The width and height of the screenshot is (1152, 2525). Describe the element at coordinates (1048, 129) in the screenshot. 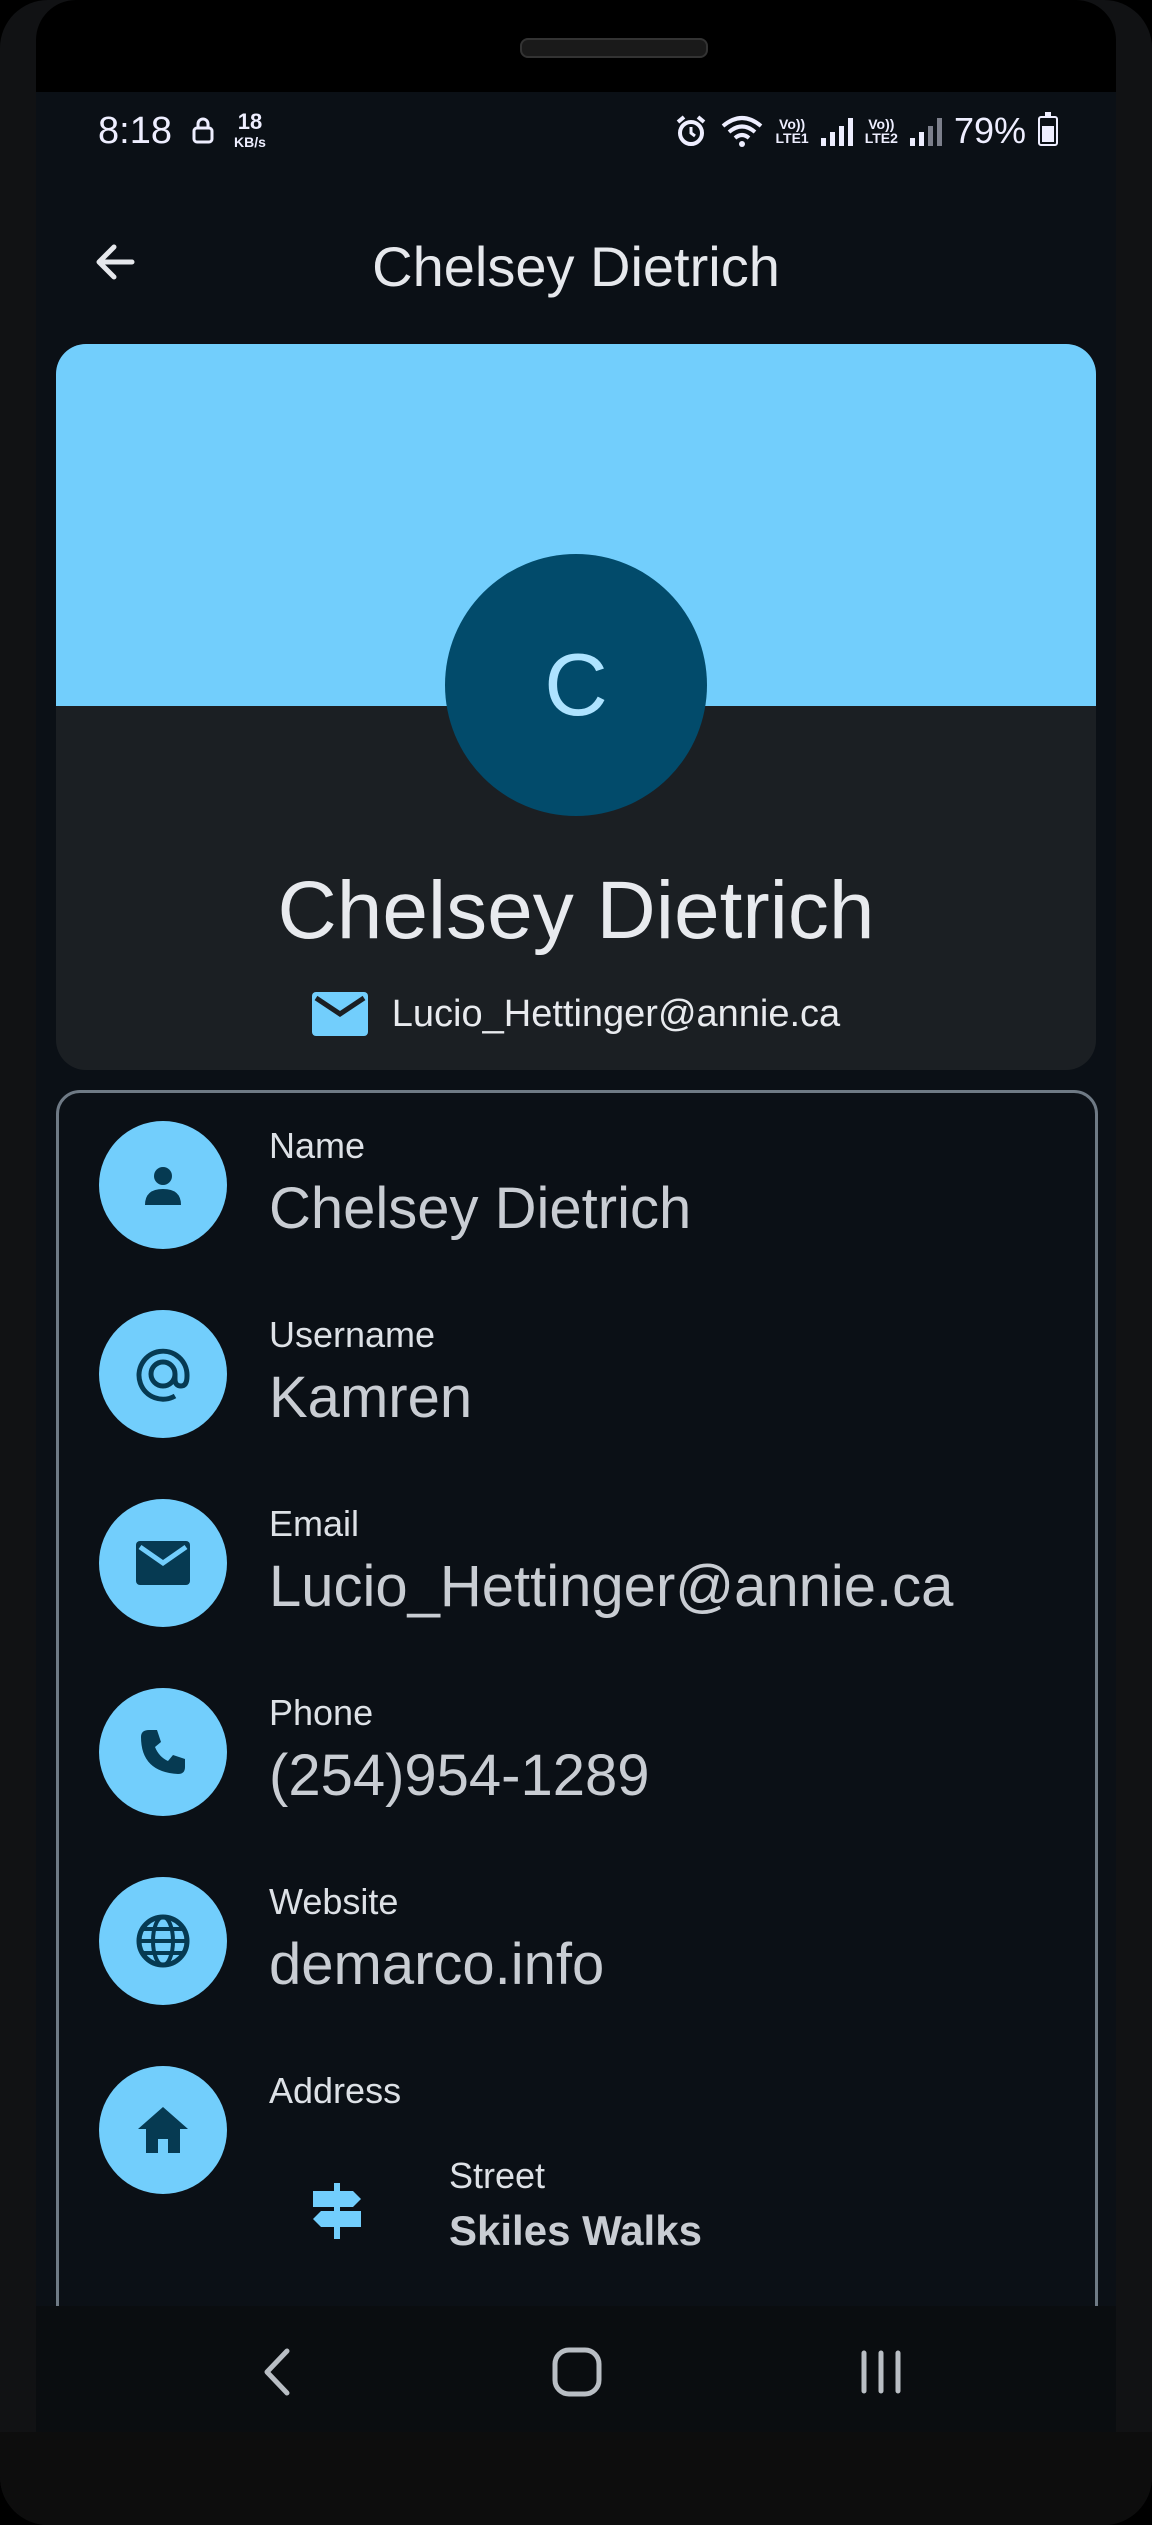

I see `battery-icon` at that location.